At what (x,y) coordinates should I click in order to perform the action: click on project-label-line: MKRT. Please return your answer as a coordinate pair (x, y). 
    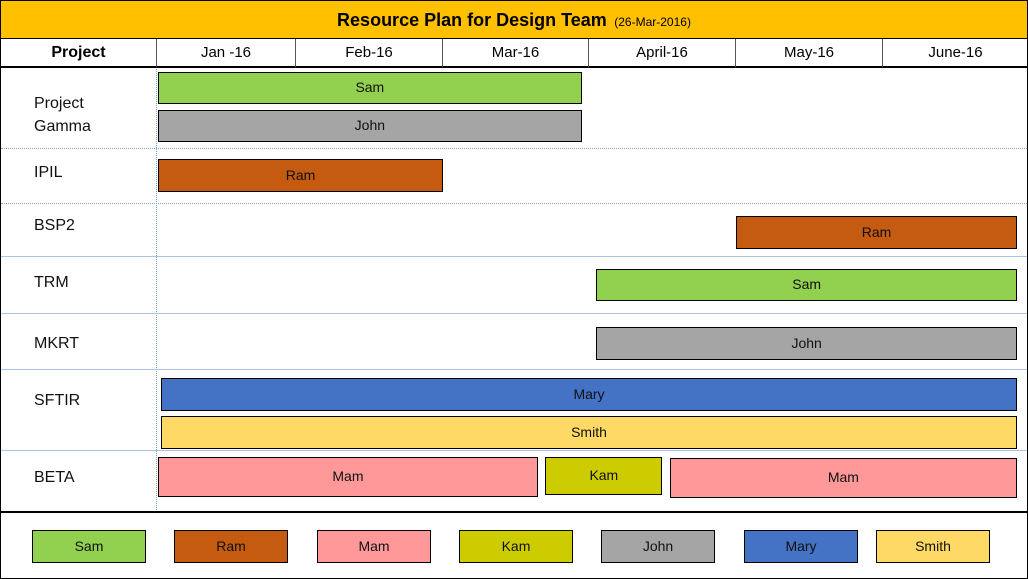
    Looking at the image, I should click on (57, 343).